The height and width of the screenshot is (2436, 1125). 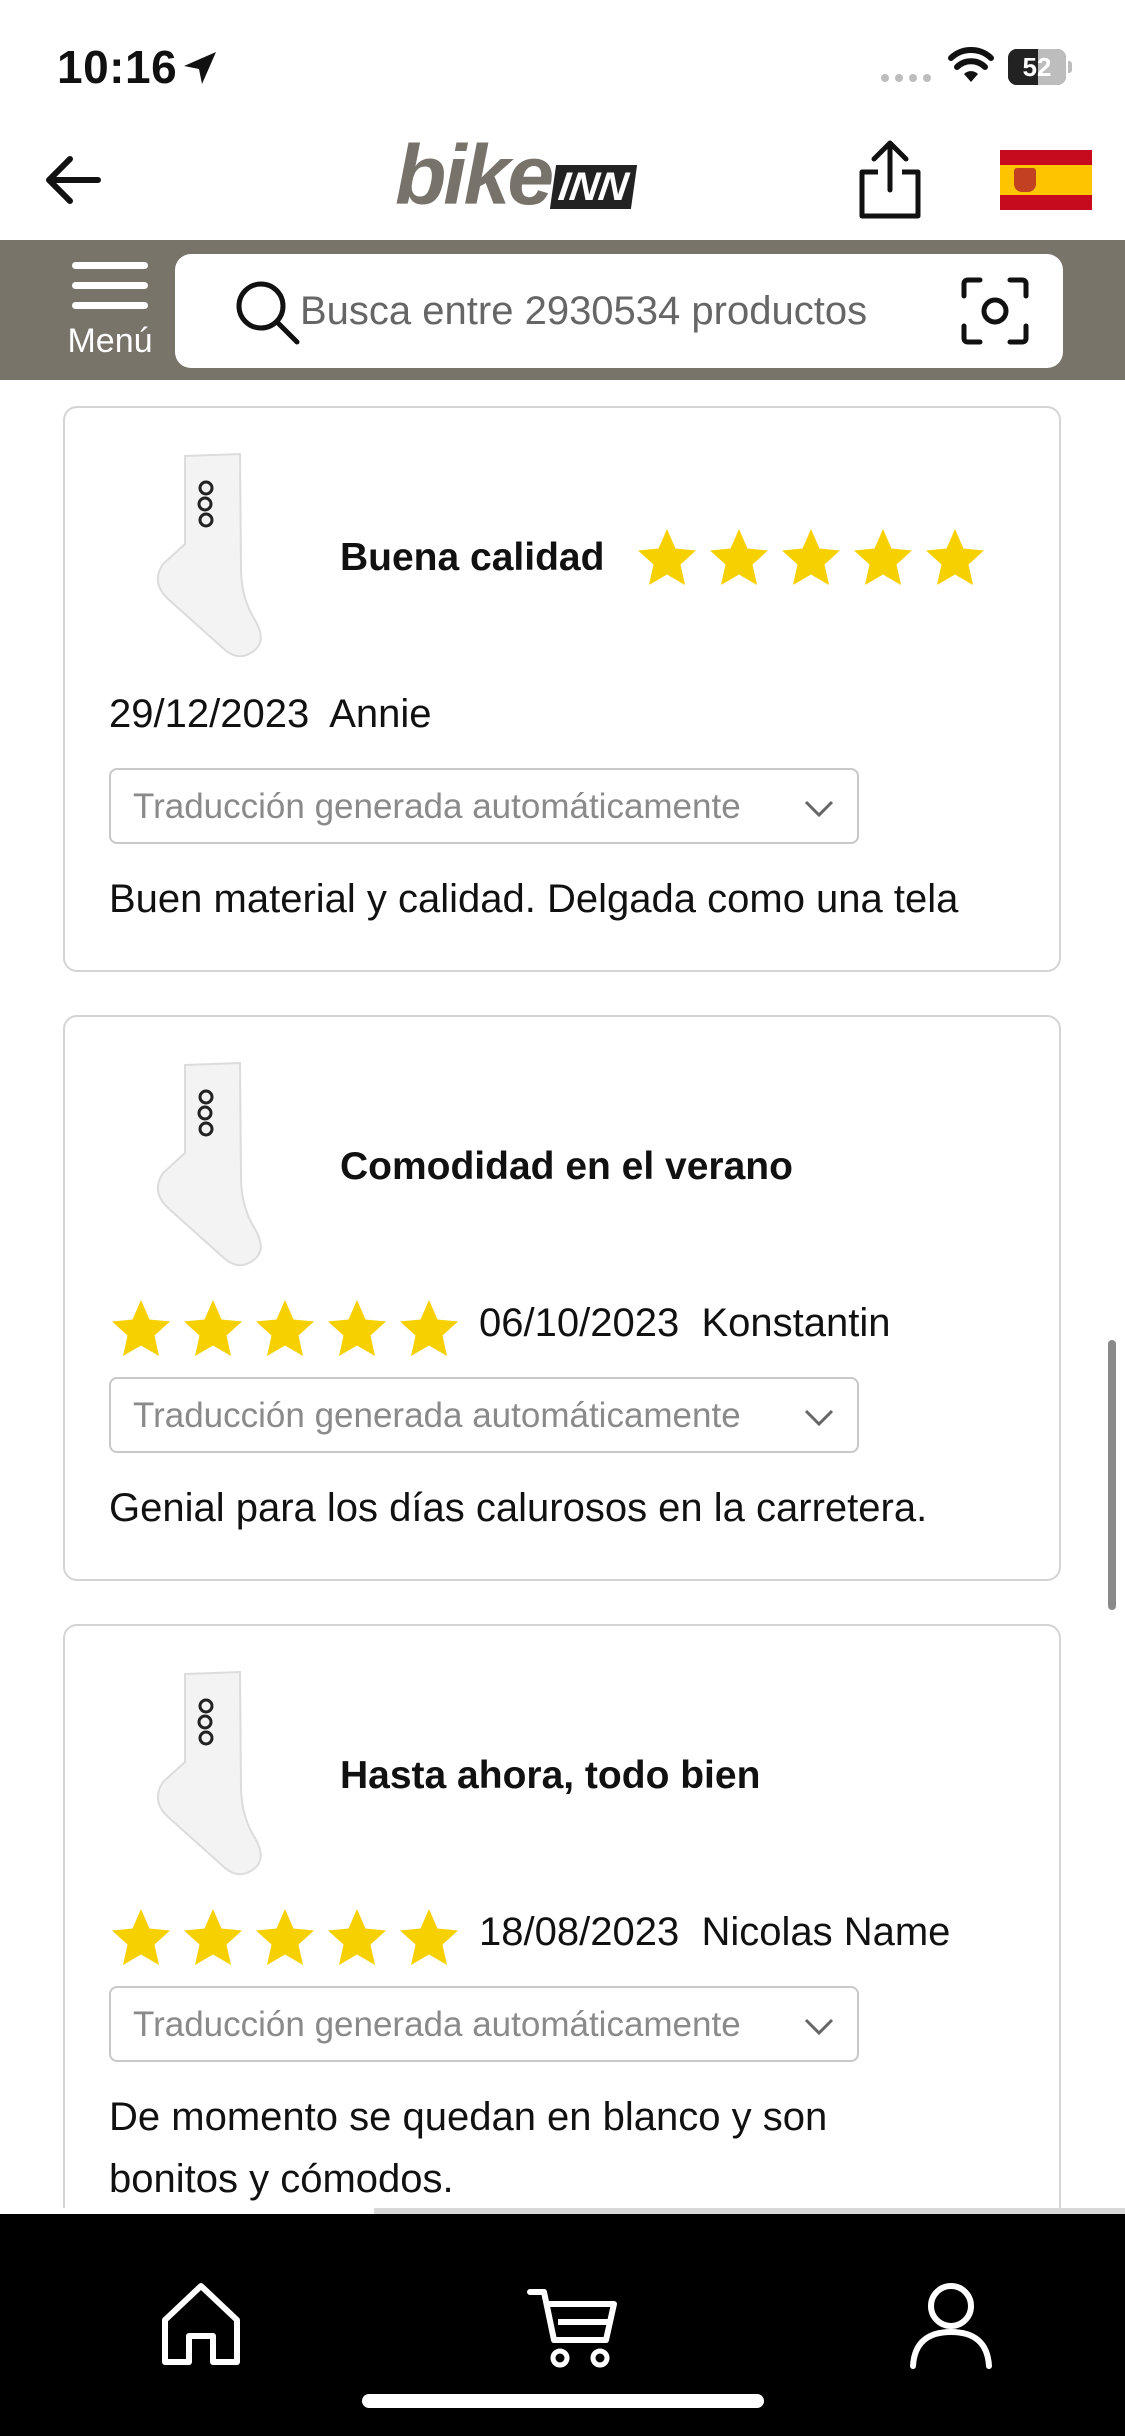 I want to click on review-author: Konstantin, so click(x=796, y=1323).